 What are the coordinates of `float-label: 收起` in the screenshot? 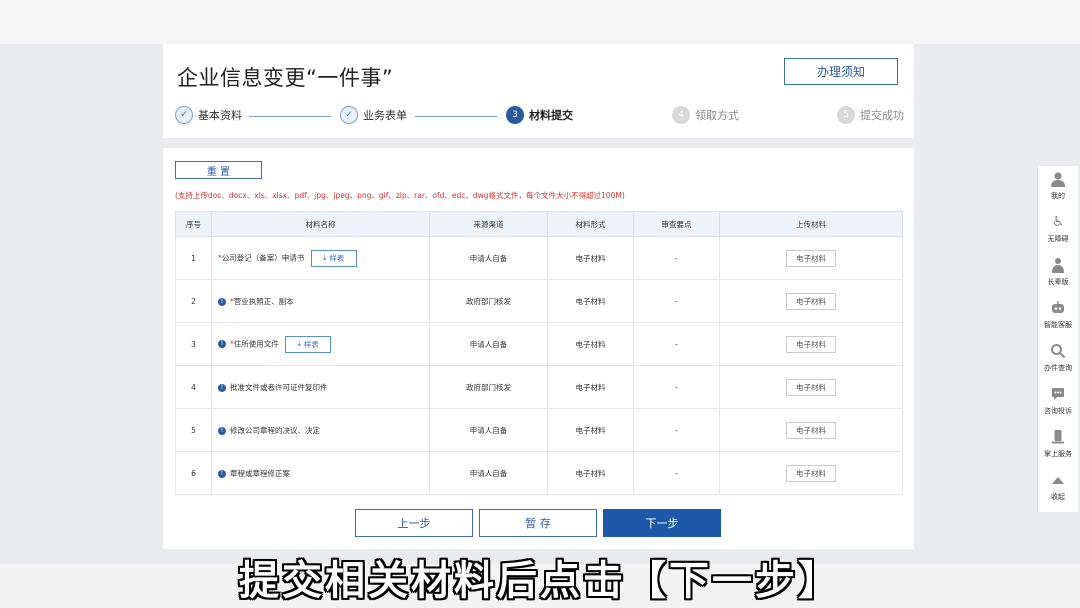 It's located at (1058, 497).